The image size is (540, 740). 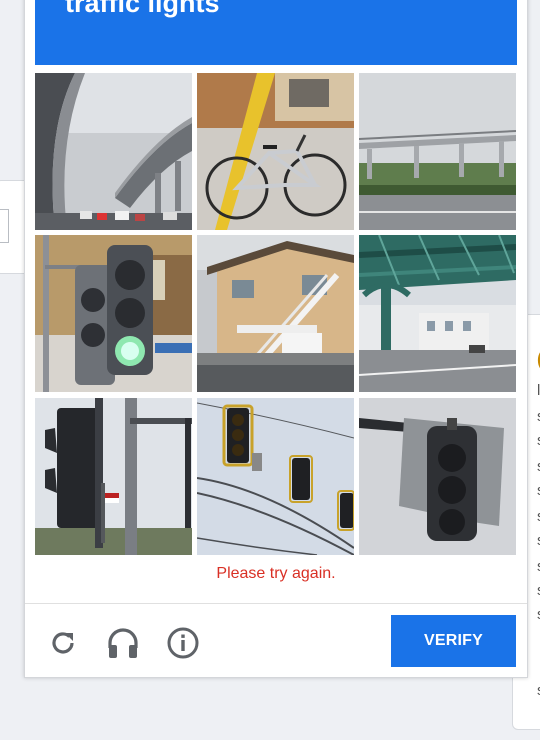 I want to click on background-checkbox, so click(x=4, y=226).